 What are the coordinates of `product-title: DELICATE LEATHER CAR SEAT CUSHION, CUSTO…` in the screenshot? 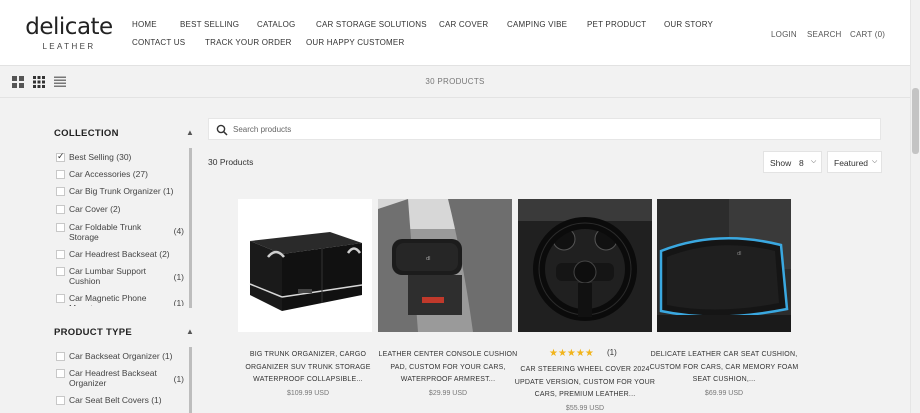 It's located at (724, 368).